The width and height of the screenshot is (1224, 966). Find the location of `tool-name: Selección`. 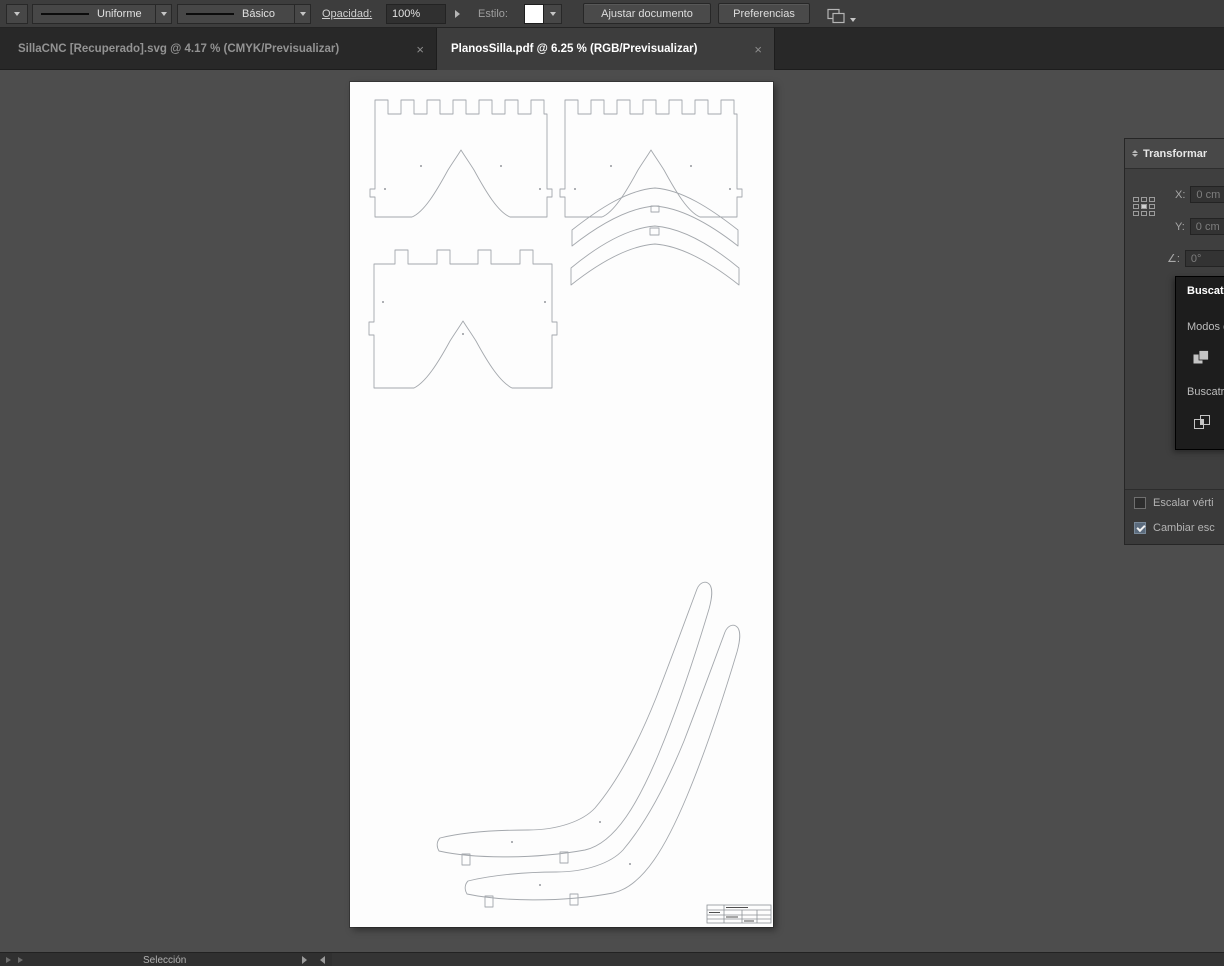

tool-name: Selección is located at coordinates (165, 960).